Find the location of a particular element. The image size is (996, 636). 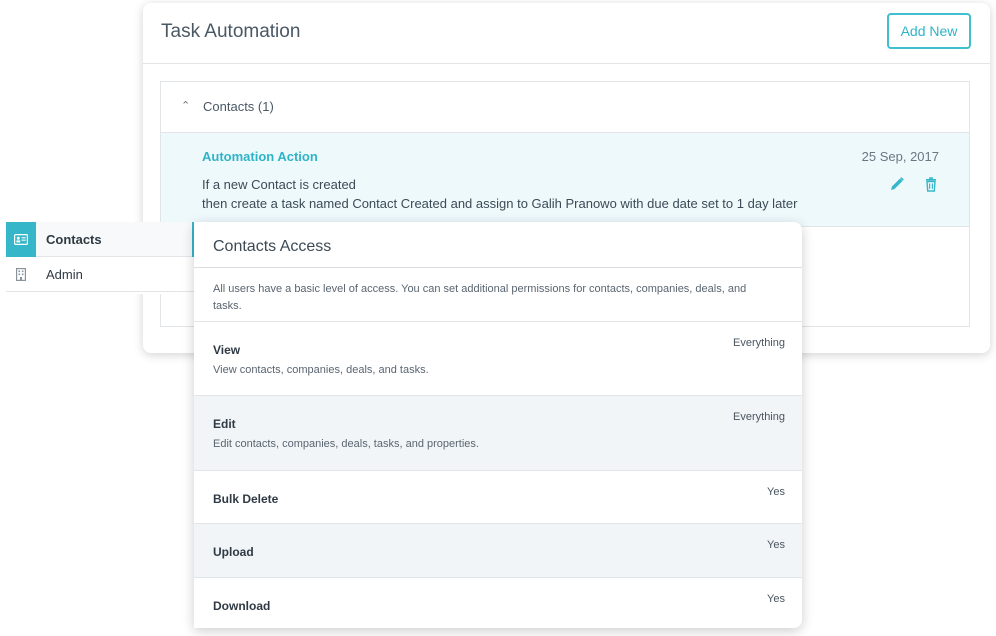

permission-name: Bulk Delete is located at coordinates (246, 499).